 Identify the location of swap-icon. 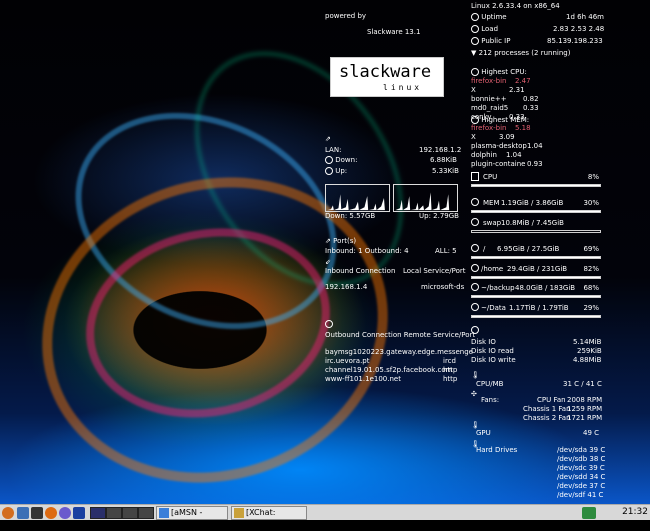
(475, 222).